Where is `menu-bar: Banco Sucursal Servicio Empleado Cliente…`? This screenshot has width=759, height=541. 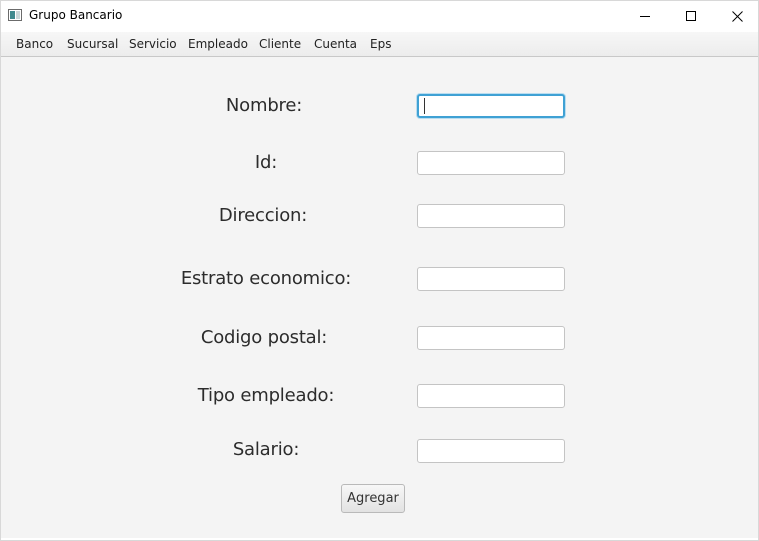 menu-bar: Banco Sucursal Servicio Empleado Cliente… is located at coordinates (379, 44).